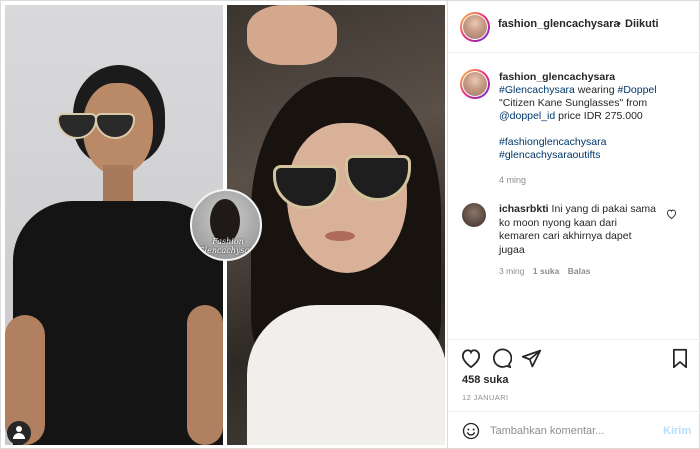  What do you see at coordinates (579, 271) in the screenshot?
I see `reply-button: Balas` at bounding box center [579, 271].